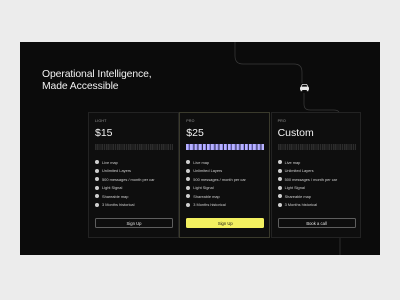 The height and width of the screenshot is (300, 400). I want to click on headline-line-1: Operational Intelligence,, so click(97, 74).